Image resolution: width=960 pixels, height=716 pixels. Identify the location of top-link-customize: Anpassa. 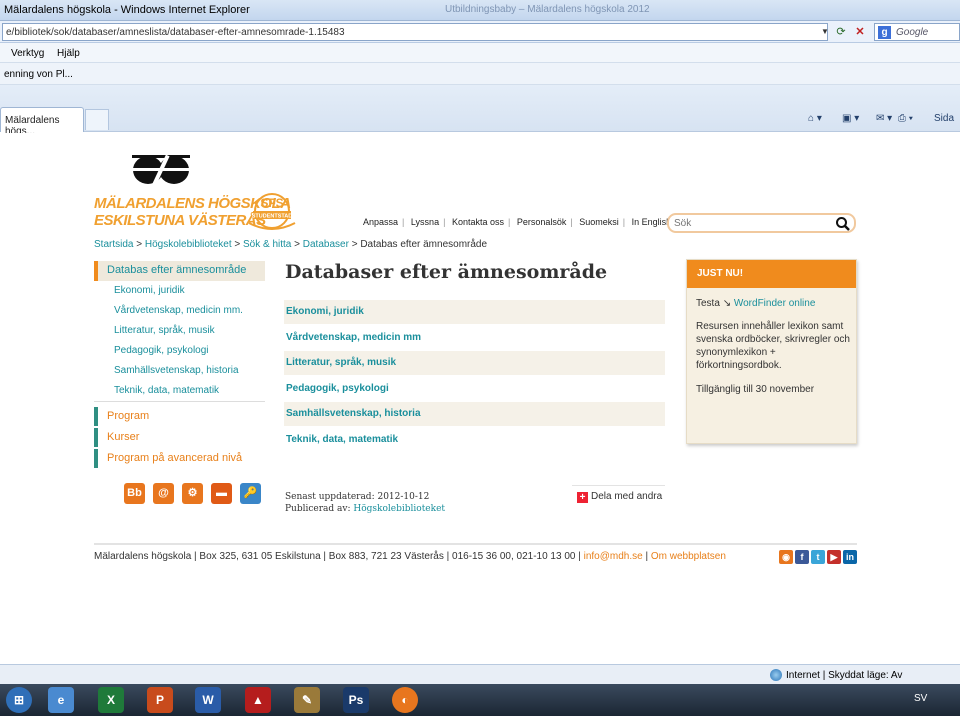
(380, 222).